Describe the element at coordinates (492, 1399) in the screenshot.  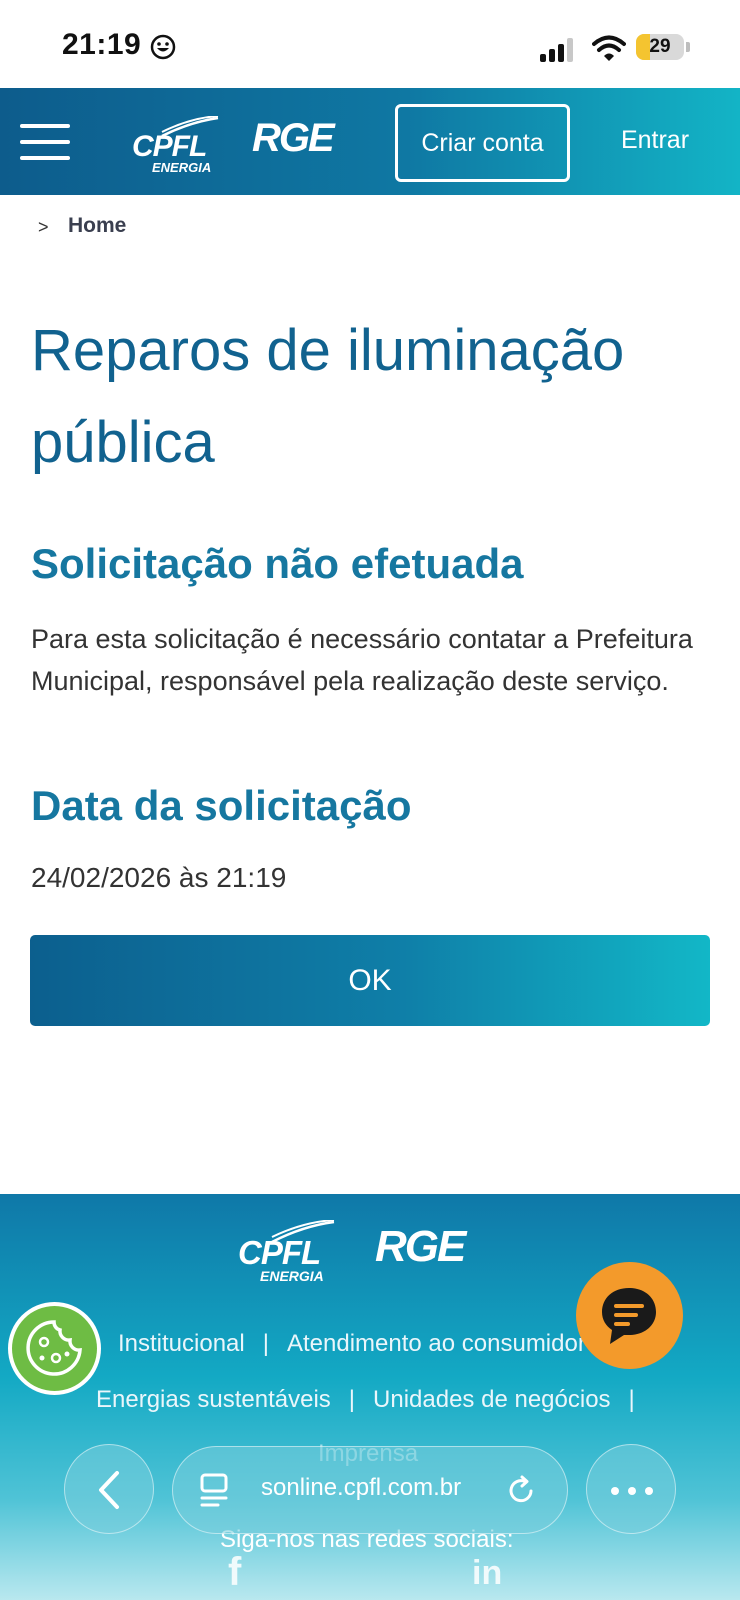
I see `footer-link-unidades: Unidades de negócios` at that location.